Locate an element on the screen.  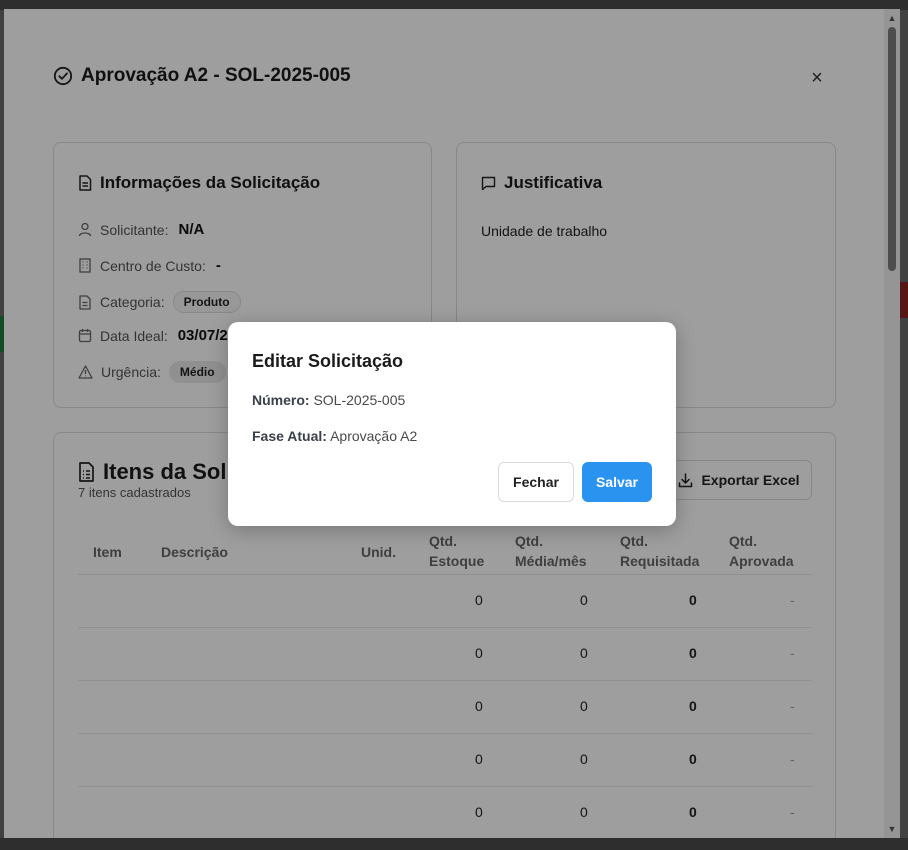
modal-numero-line: Número: SOL-2025-005 is located at coordinates (328, 400).